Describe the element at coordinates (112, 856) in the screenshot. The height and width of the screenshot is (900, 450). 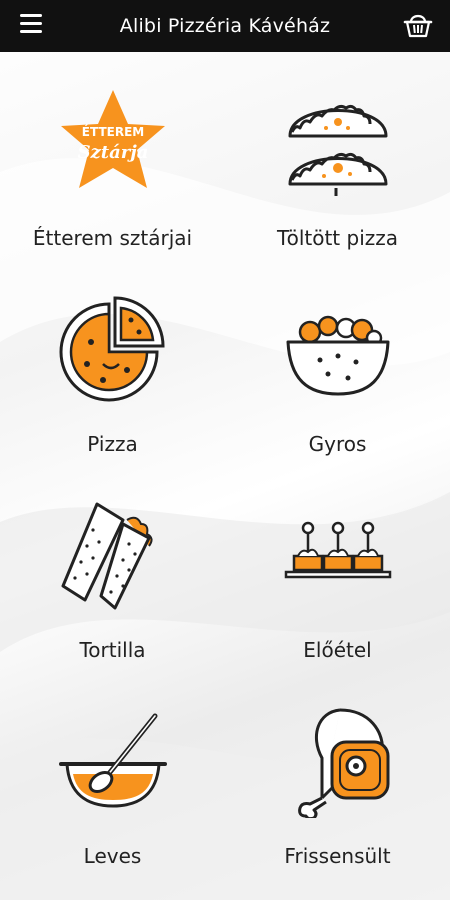
I see `category-label: Leves` at that location.